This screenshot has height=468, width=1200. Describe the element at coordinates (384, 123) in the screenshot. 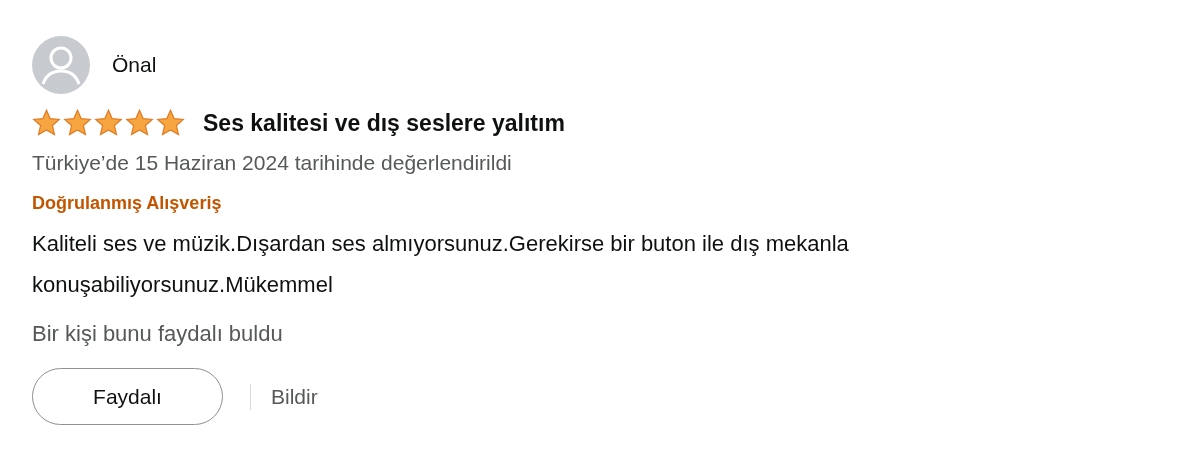

I see `review-title: Ses kalitesi ve dış seslere yalıtım` at that location.